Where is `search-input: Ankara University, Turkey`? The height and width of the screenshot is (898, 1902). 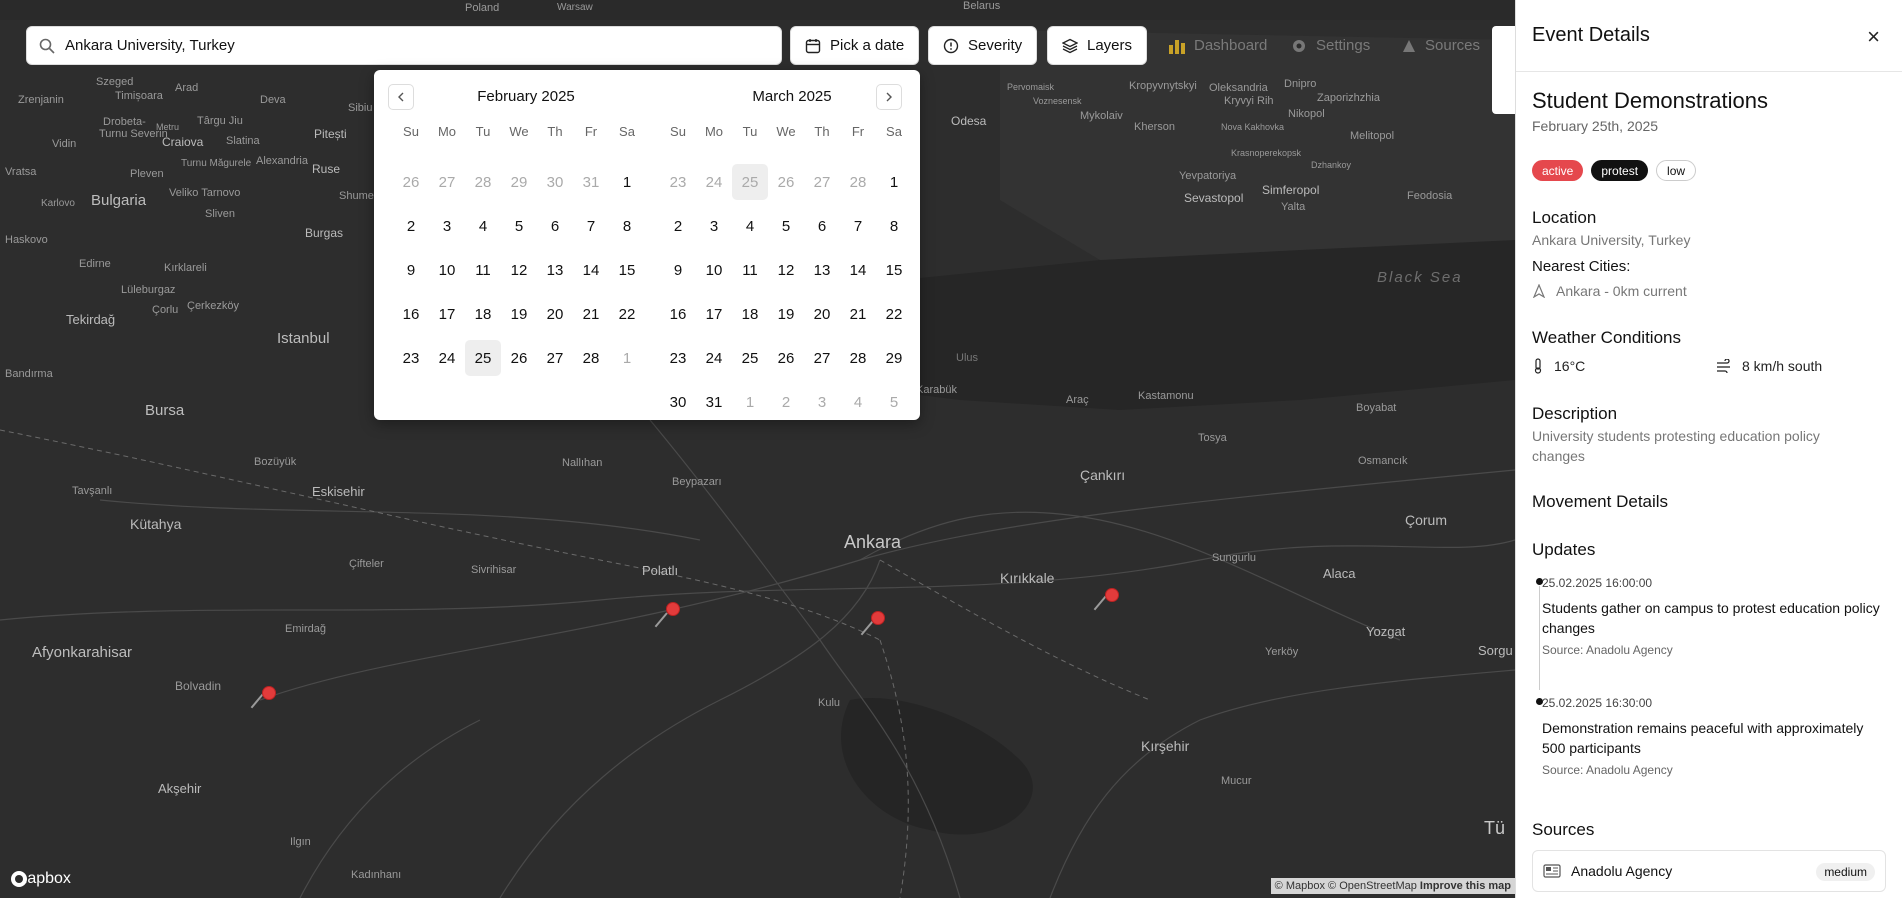
search-input: Ankara University, Turkey is located at coordinates (150, 45).